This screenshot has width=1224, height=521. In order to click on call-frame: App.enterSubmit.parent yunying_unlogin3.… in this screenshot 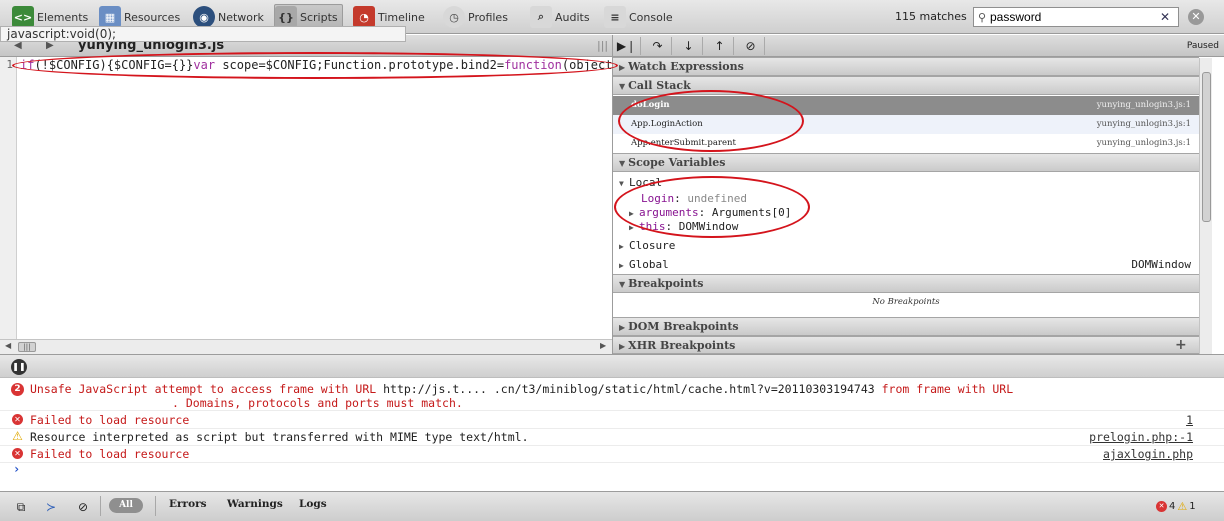, I will do `click(906, 143)`.